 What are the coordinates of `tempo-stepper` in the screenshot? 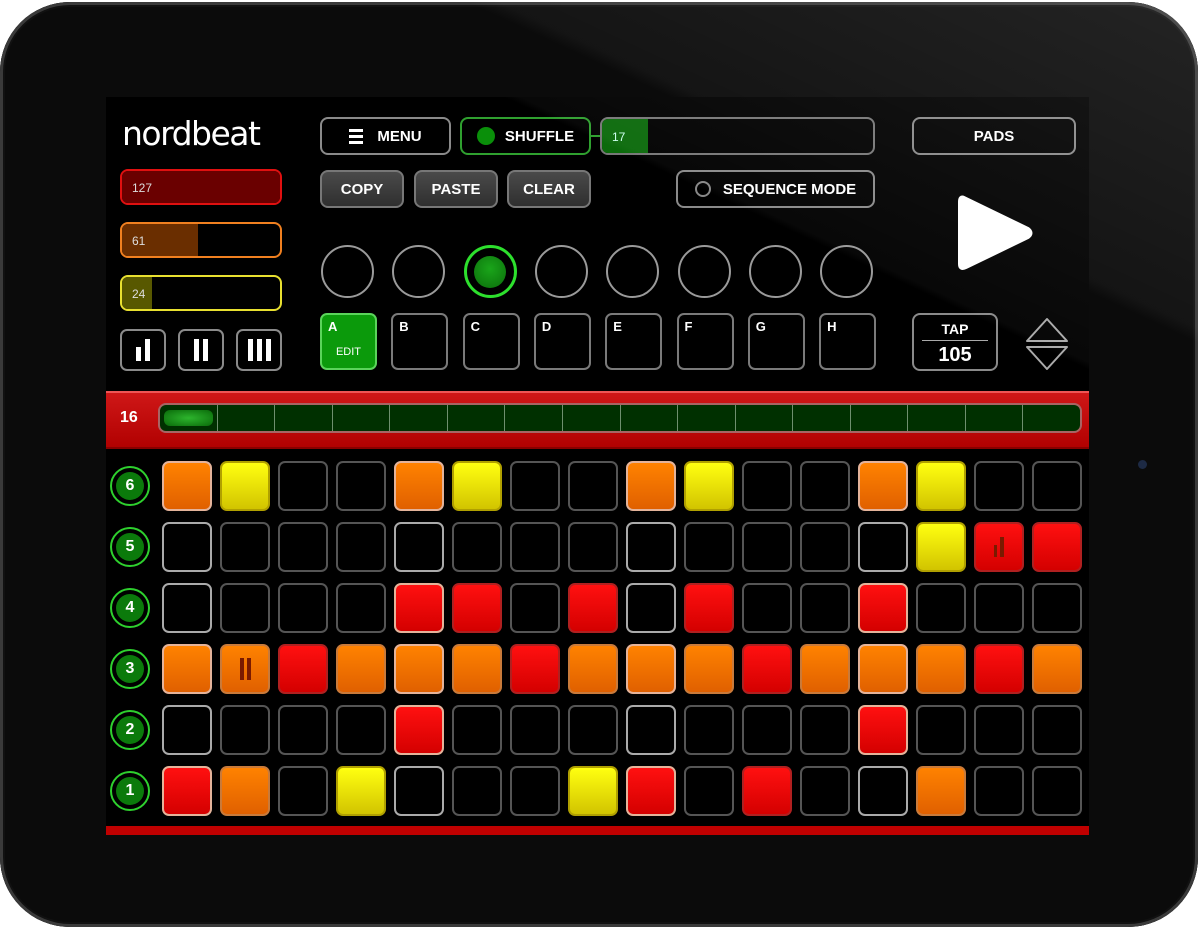 It's located at (1047, 346).